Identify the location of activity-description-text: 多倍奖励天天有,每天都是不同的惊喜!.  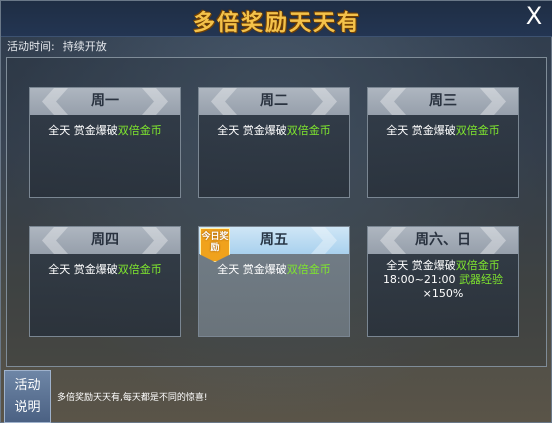
(132, 398).